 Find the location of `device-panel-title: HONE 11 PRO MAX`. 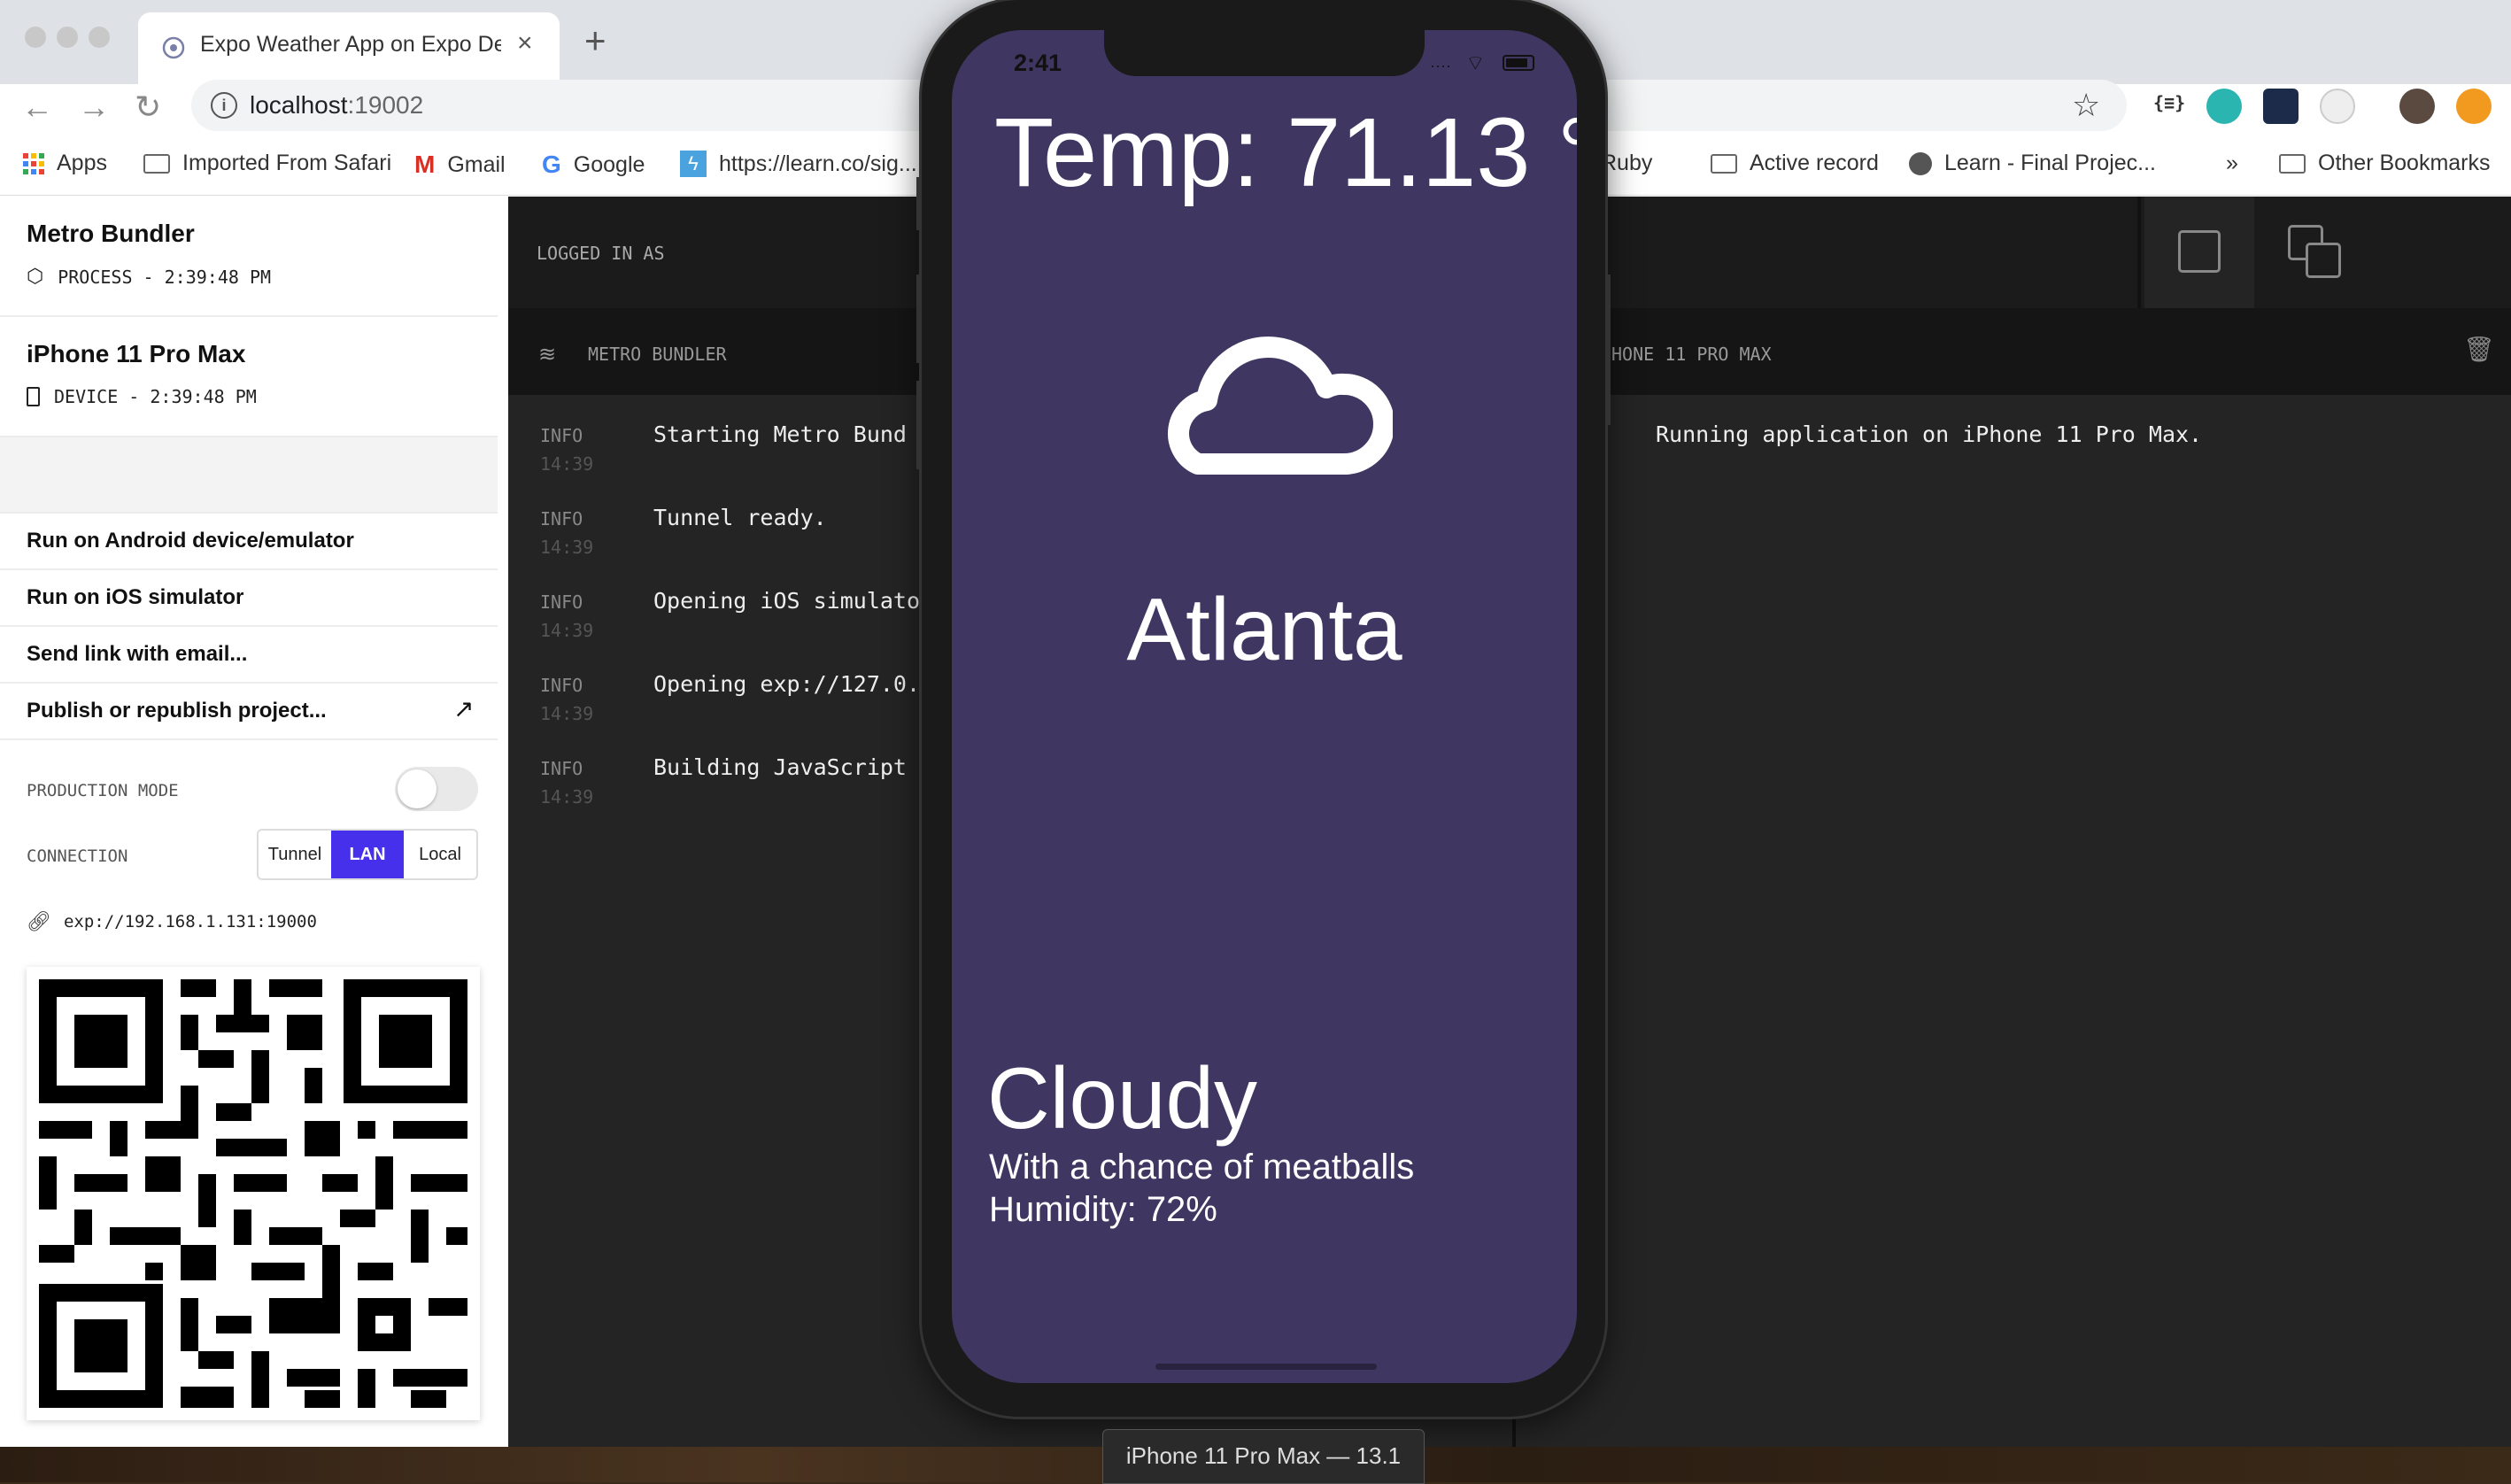

device-panel-title: HONE 11 PRO MAX is located at coordinates (1691, 354).